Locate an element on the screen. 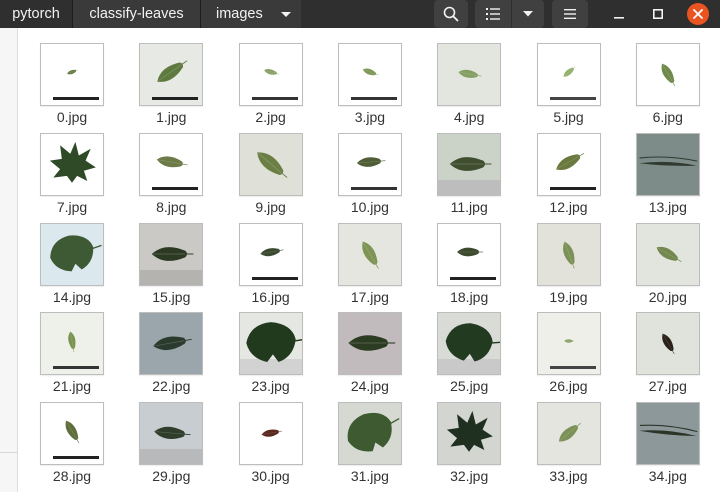 The image size is (720, 492). file-name: 32.jpg is located at coordinates (469, 476).